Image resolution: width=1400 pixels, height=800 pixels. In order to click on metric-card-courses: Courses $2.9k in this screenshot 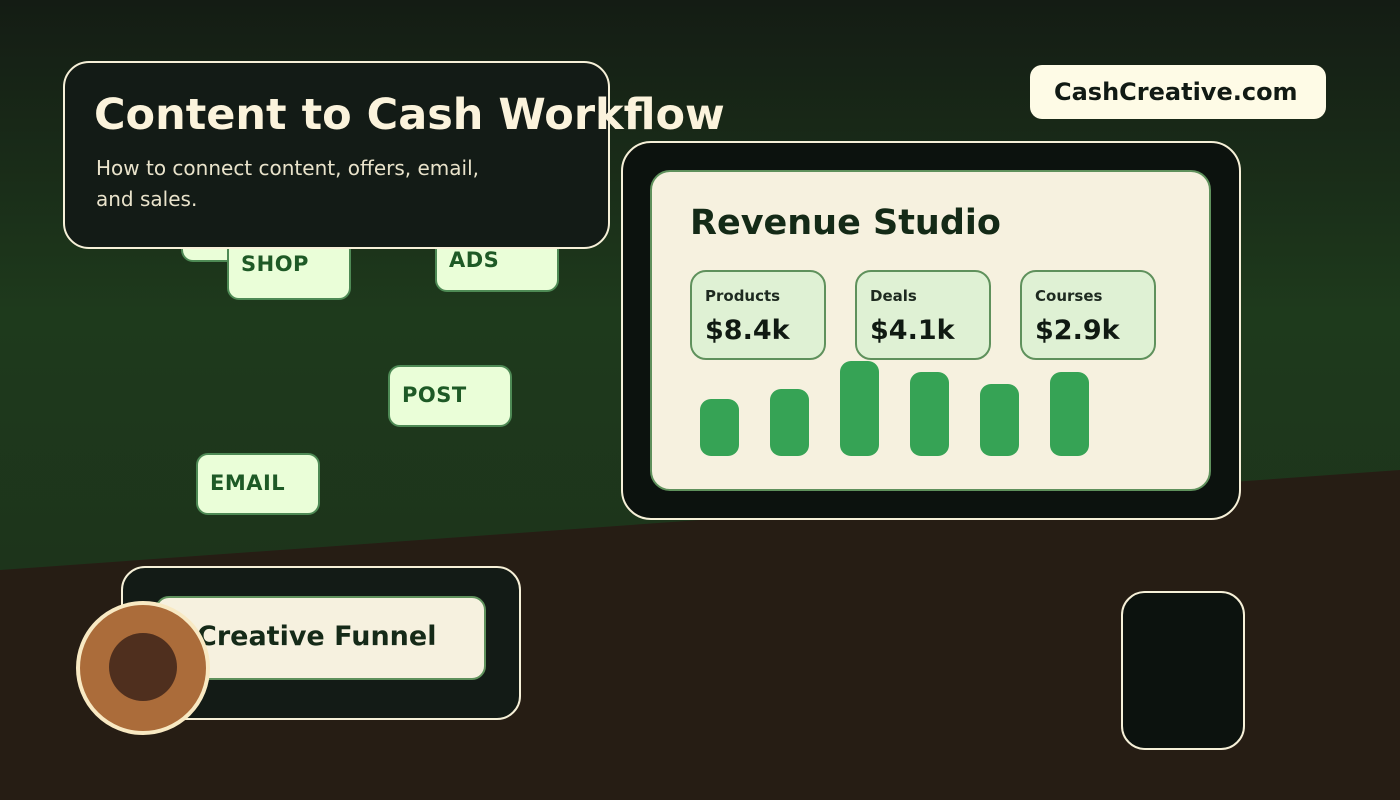, I will do `click(1088, 315)`.